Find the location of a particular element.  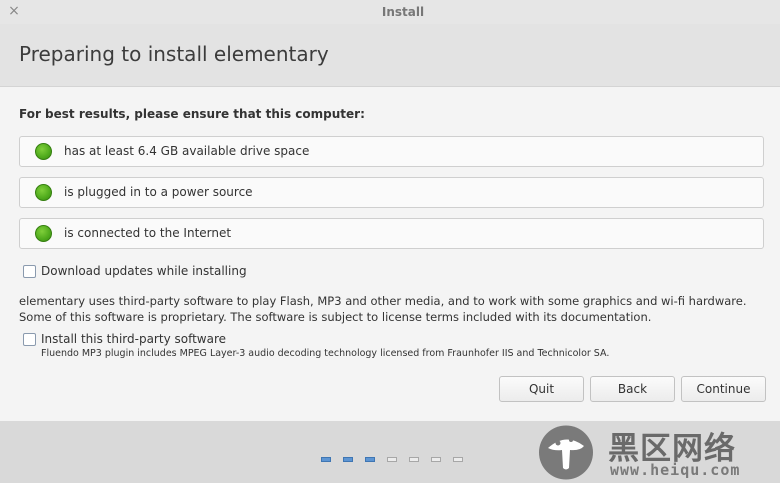

page-title: Preparing to install elementary is located at coordinates (174, 54).